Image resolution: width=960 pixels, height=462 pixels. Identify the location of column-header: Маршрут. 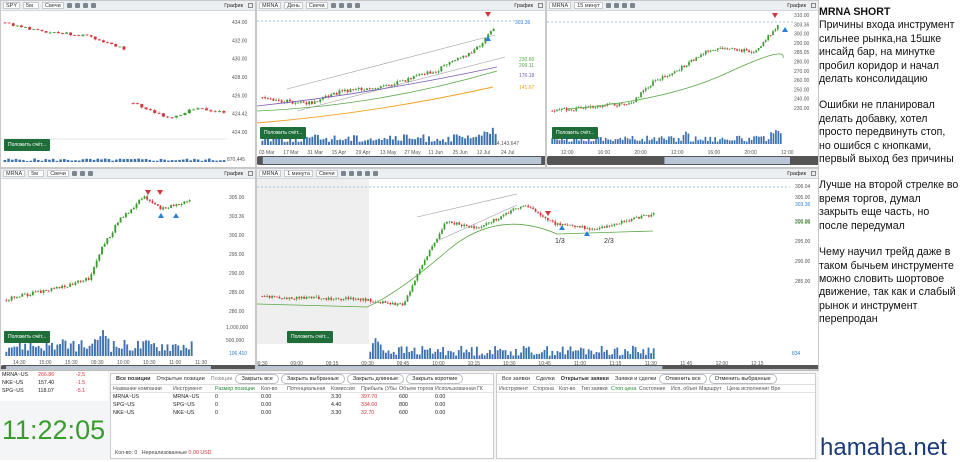
(711, 389).